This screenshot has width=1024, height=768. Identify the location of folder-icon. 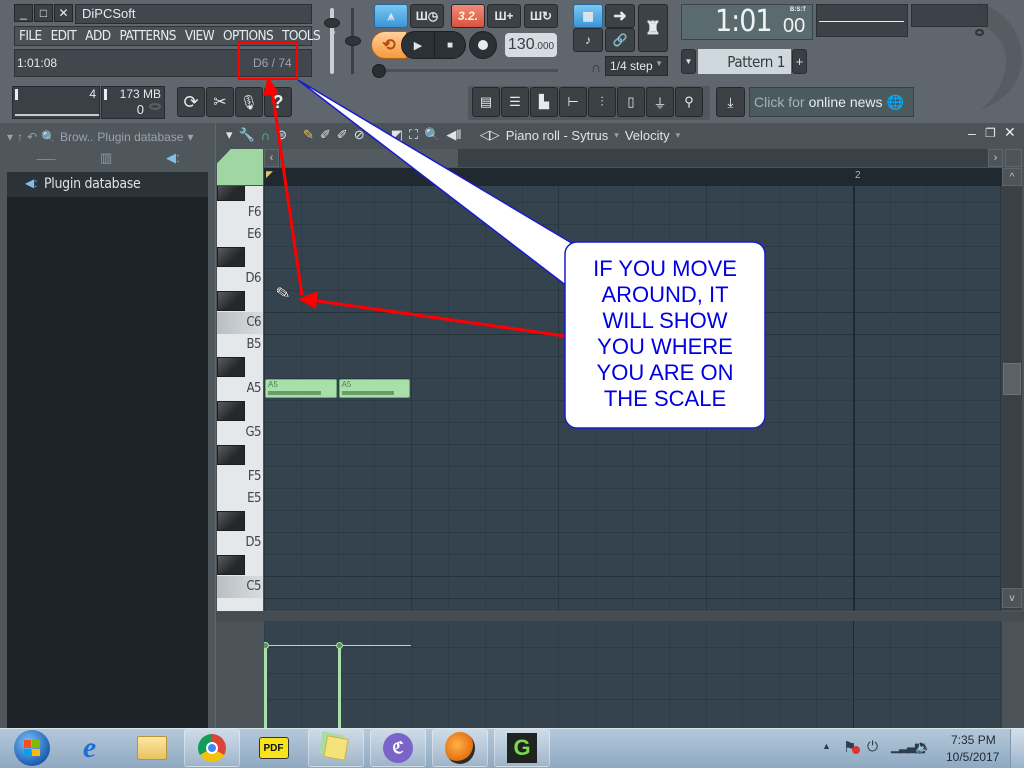
(151, 748).